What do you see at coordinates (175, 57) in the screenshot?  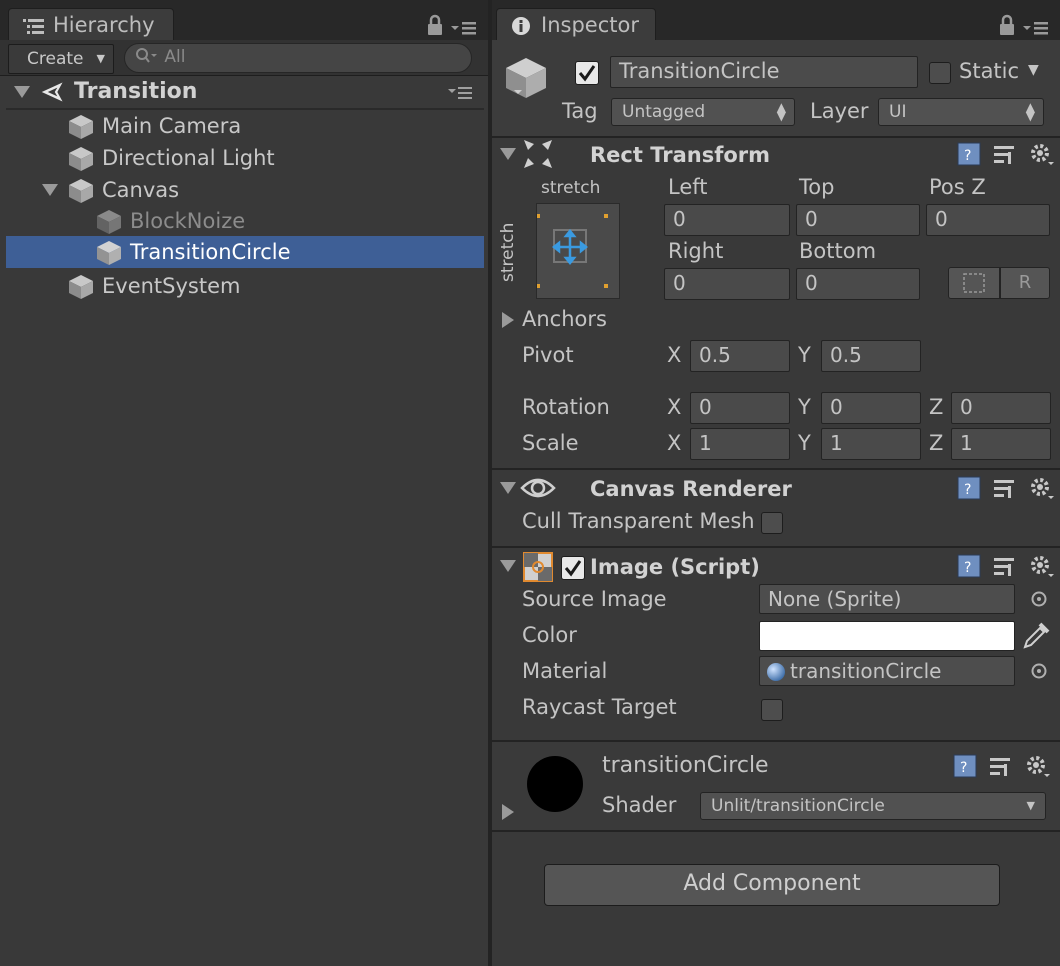 I see `search-placeholder: All` at bounding box center [175, 57].